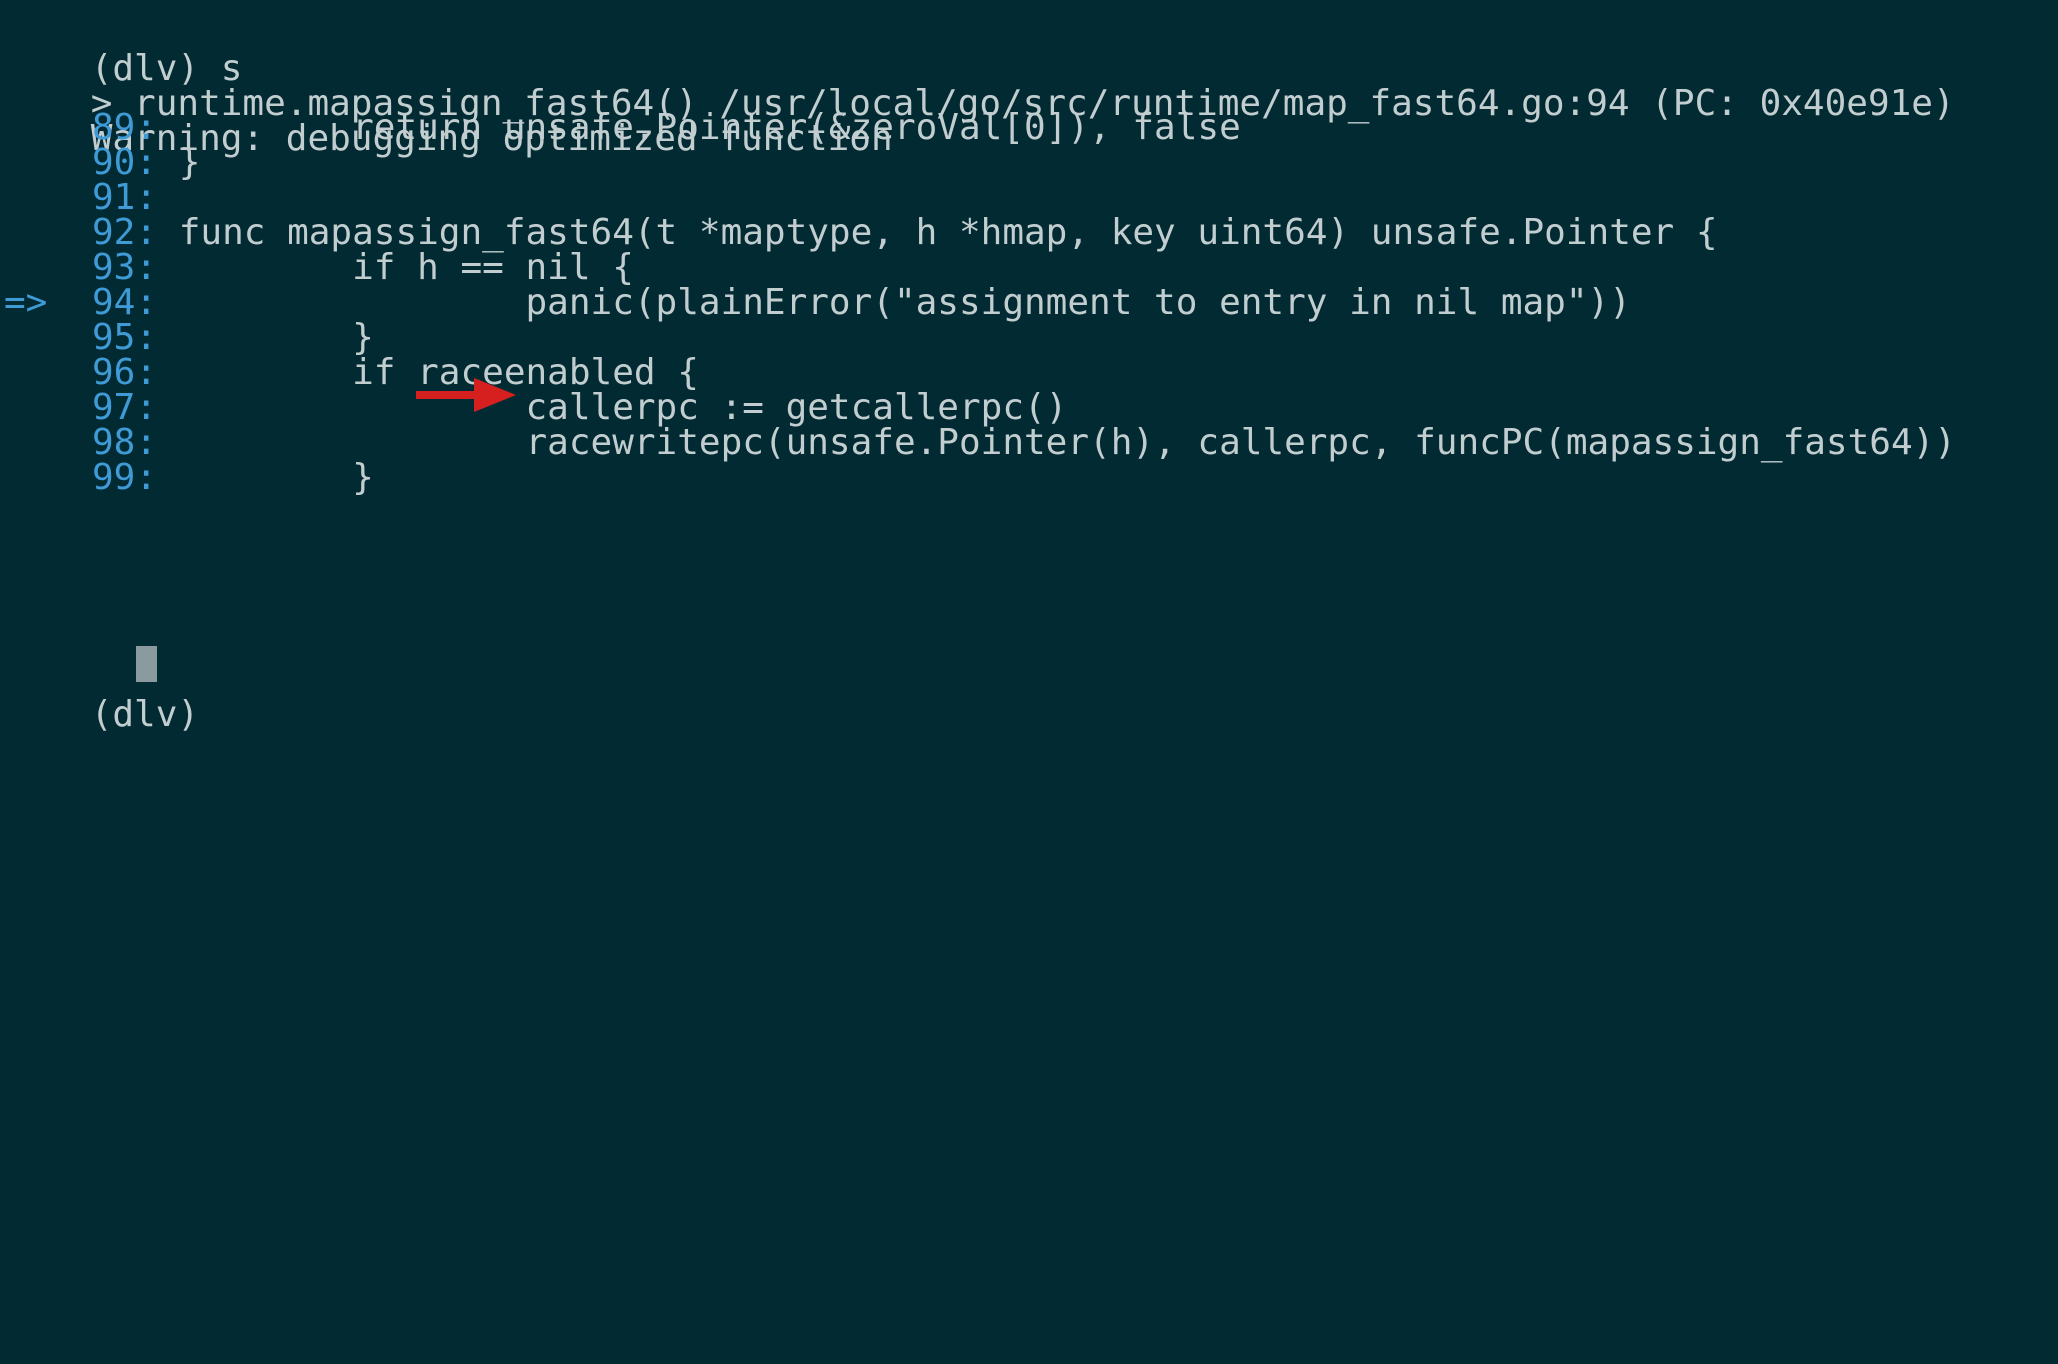 This screenshot has height=1364, width=2058. What do you see at coordinates (466, 395) in the screenshot?
I see `red-right-arrow-icon` at bounding box center [466, 395].